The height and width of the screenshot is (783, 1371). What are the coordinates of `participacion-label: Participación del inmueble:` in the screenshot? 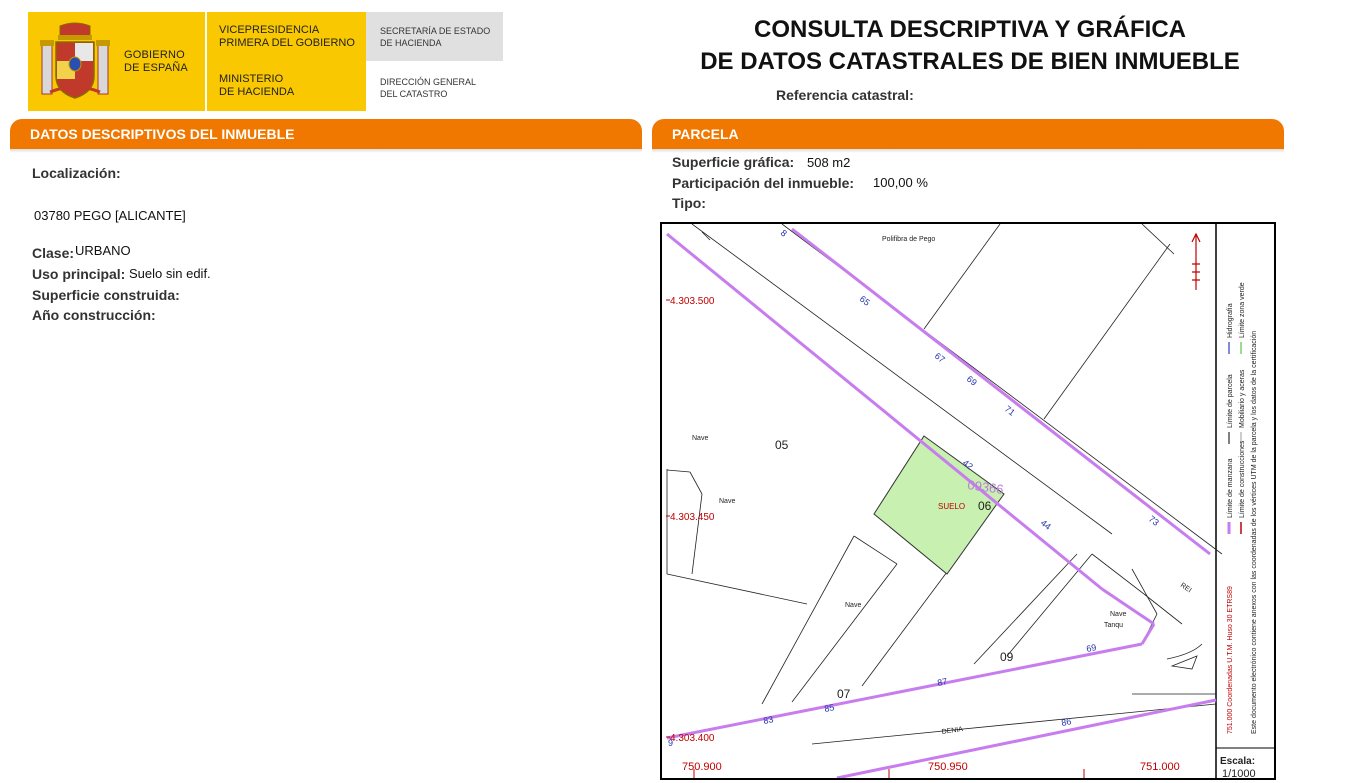 It's located at (763, 183).